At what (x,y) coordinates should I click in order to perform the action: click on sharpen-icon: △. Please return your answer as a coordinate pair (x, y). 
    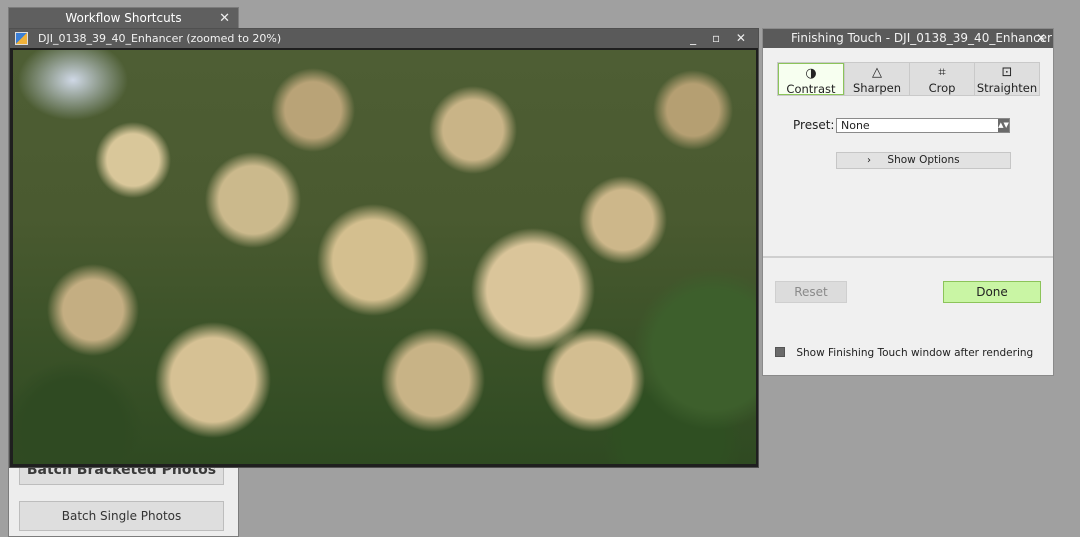
    Looking at the image, I should click on (877, 72).